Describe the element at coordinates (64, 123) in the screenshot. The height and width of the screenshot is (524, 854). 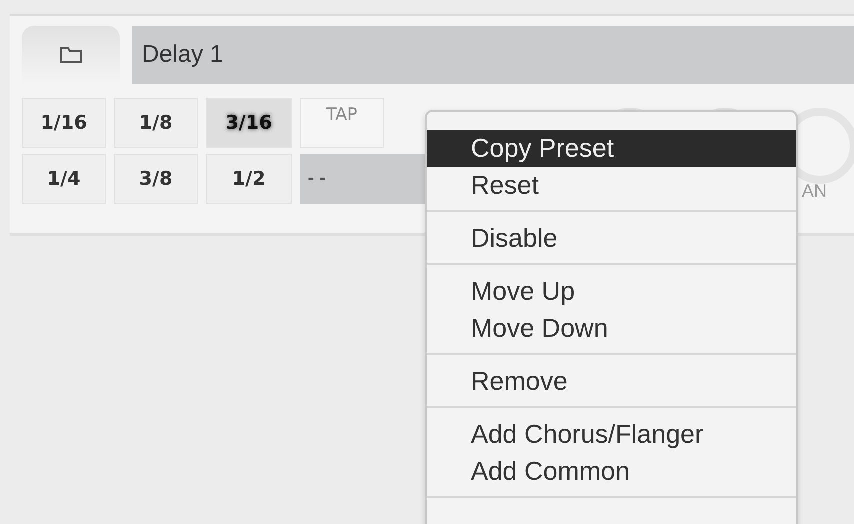
I see `note-division-button: 1/16` at that location.